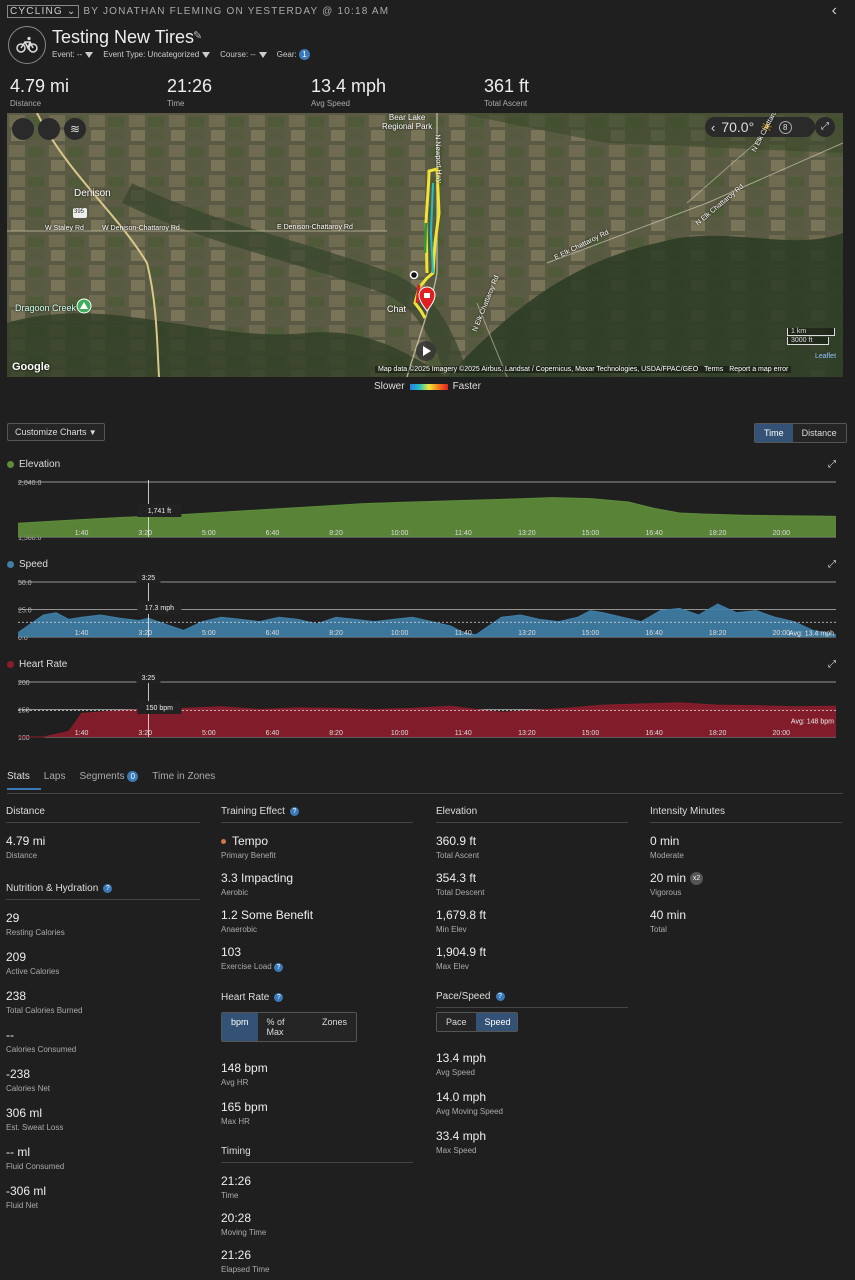 The height and width of the screenshot is (1280, 855). I want to click on tab-segments: Segments 0, so click(109, 776).